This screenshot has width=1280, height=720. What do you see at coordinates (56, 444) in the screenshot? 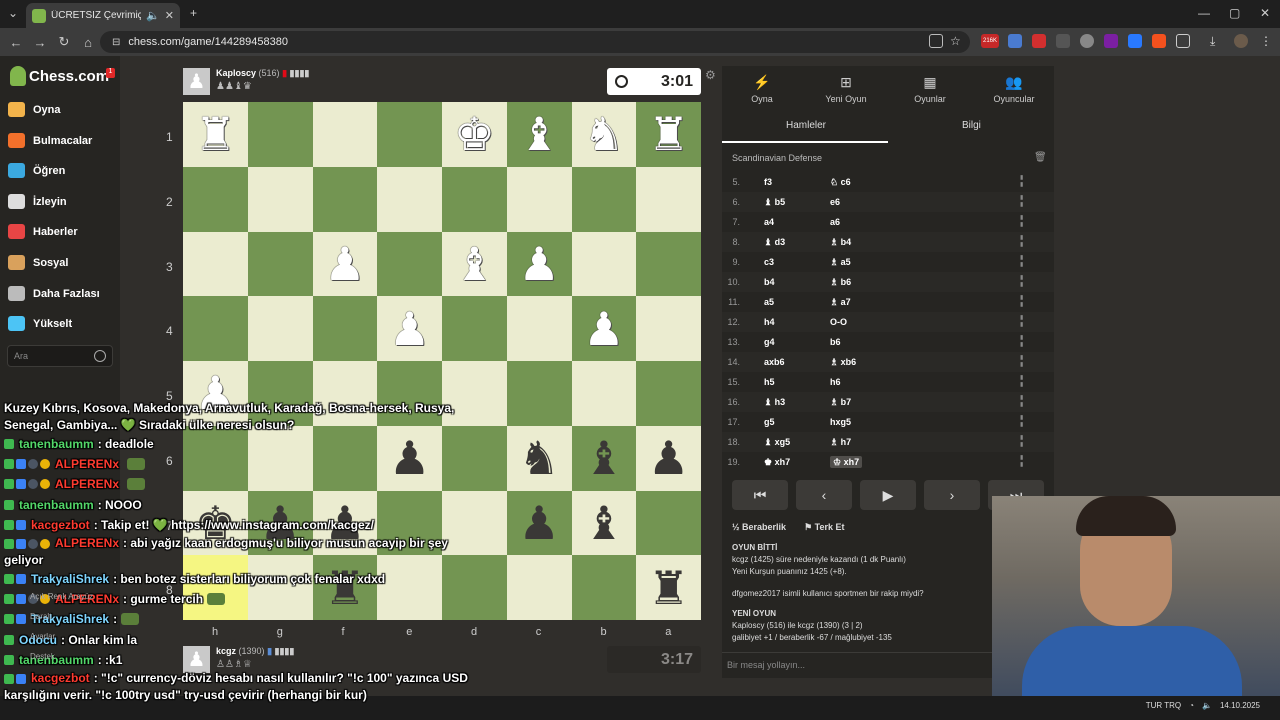
I see `chat-username: tanenbaumm` at bounding box center [56, 444].